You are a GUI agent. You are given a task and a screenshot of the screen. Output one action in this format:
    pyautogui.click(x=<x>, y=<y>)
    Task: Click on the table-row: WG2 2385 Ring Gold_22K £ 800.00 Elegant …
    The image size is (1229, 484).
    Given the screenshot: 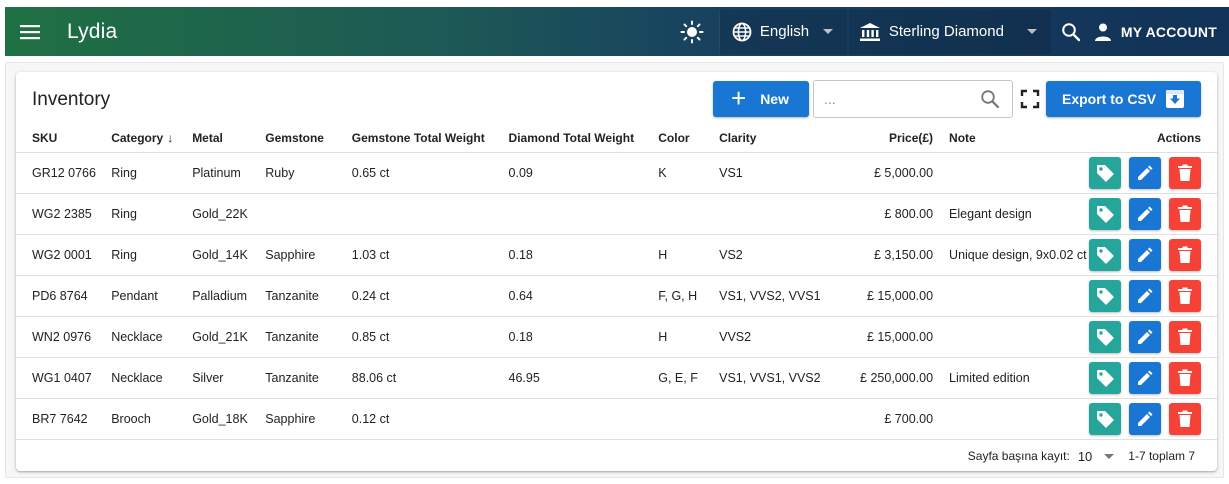 What is the action you would take?
    pyautogui.click(x=616, y=214)
    